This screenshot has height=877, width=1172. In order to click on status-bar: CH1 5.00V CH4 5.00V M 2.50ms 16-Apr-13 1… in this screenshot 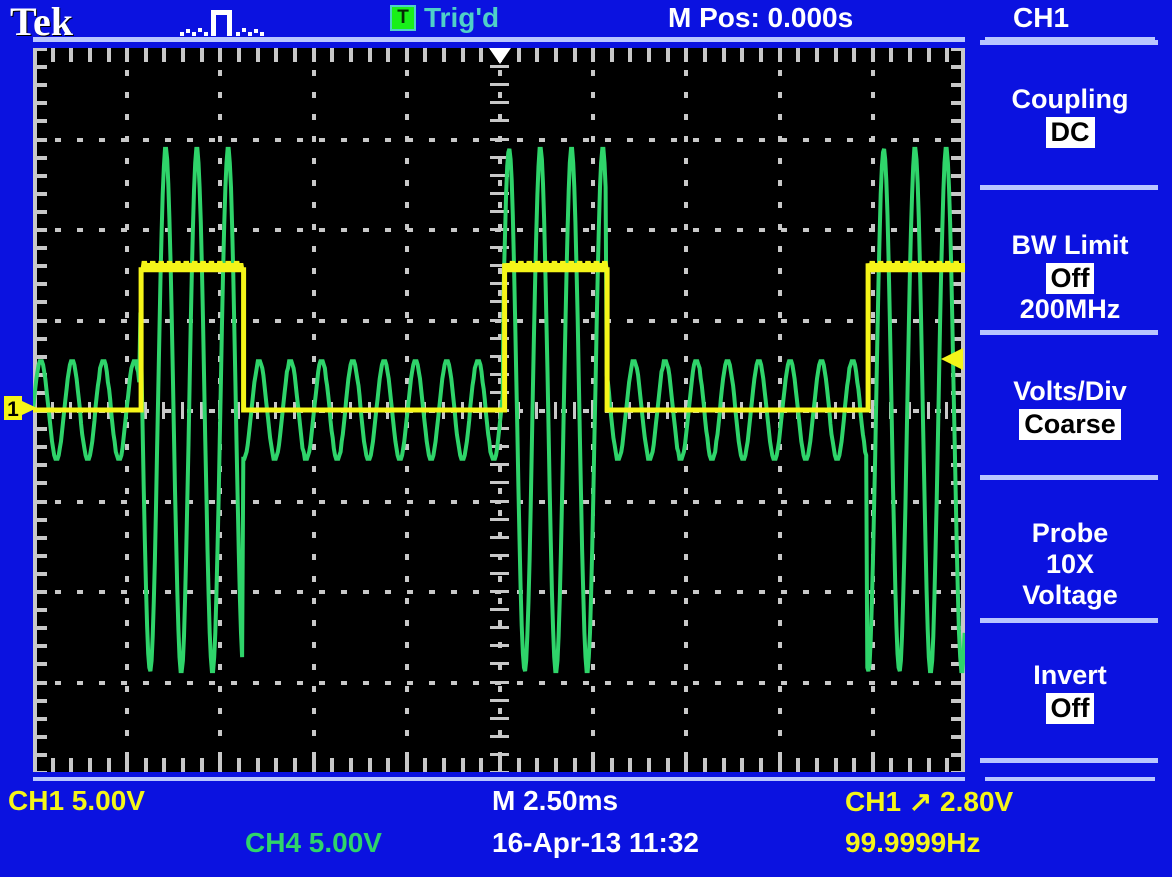, I will do `click(586, 827)`.